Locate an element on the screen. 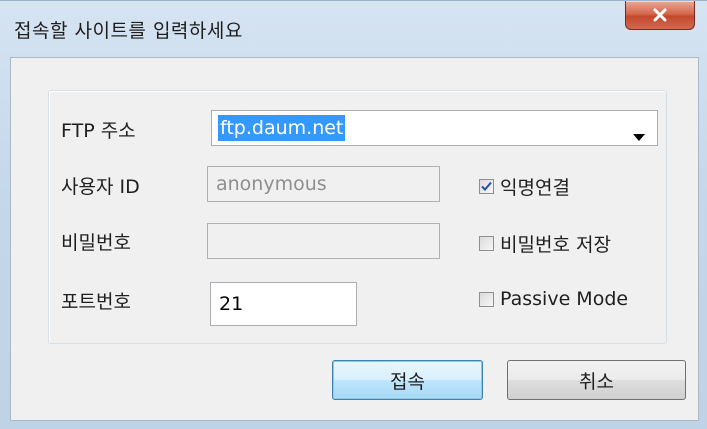  password-label: 비밀번호 is located at coordinates (96, 243).